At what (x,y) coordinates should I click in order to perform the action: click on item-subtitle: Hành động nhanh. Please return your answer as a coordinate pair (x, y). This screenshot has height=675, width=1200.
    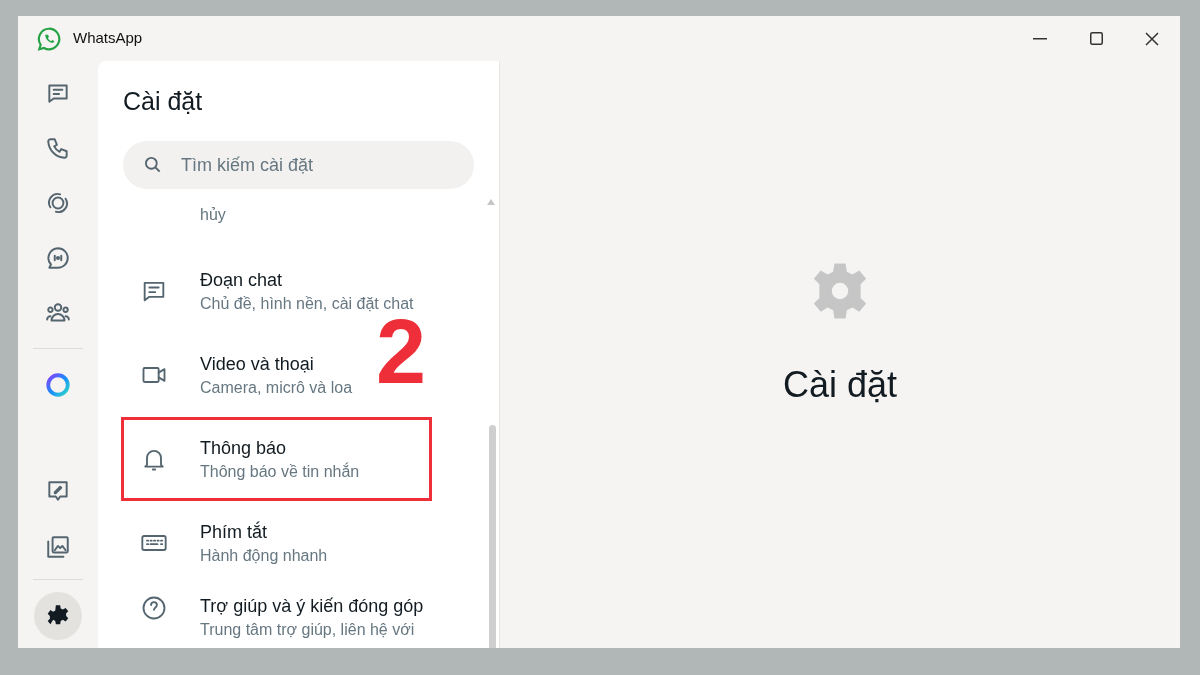
    Looking at the image, I should click on (264, 556).